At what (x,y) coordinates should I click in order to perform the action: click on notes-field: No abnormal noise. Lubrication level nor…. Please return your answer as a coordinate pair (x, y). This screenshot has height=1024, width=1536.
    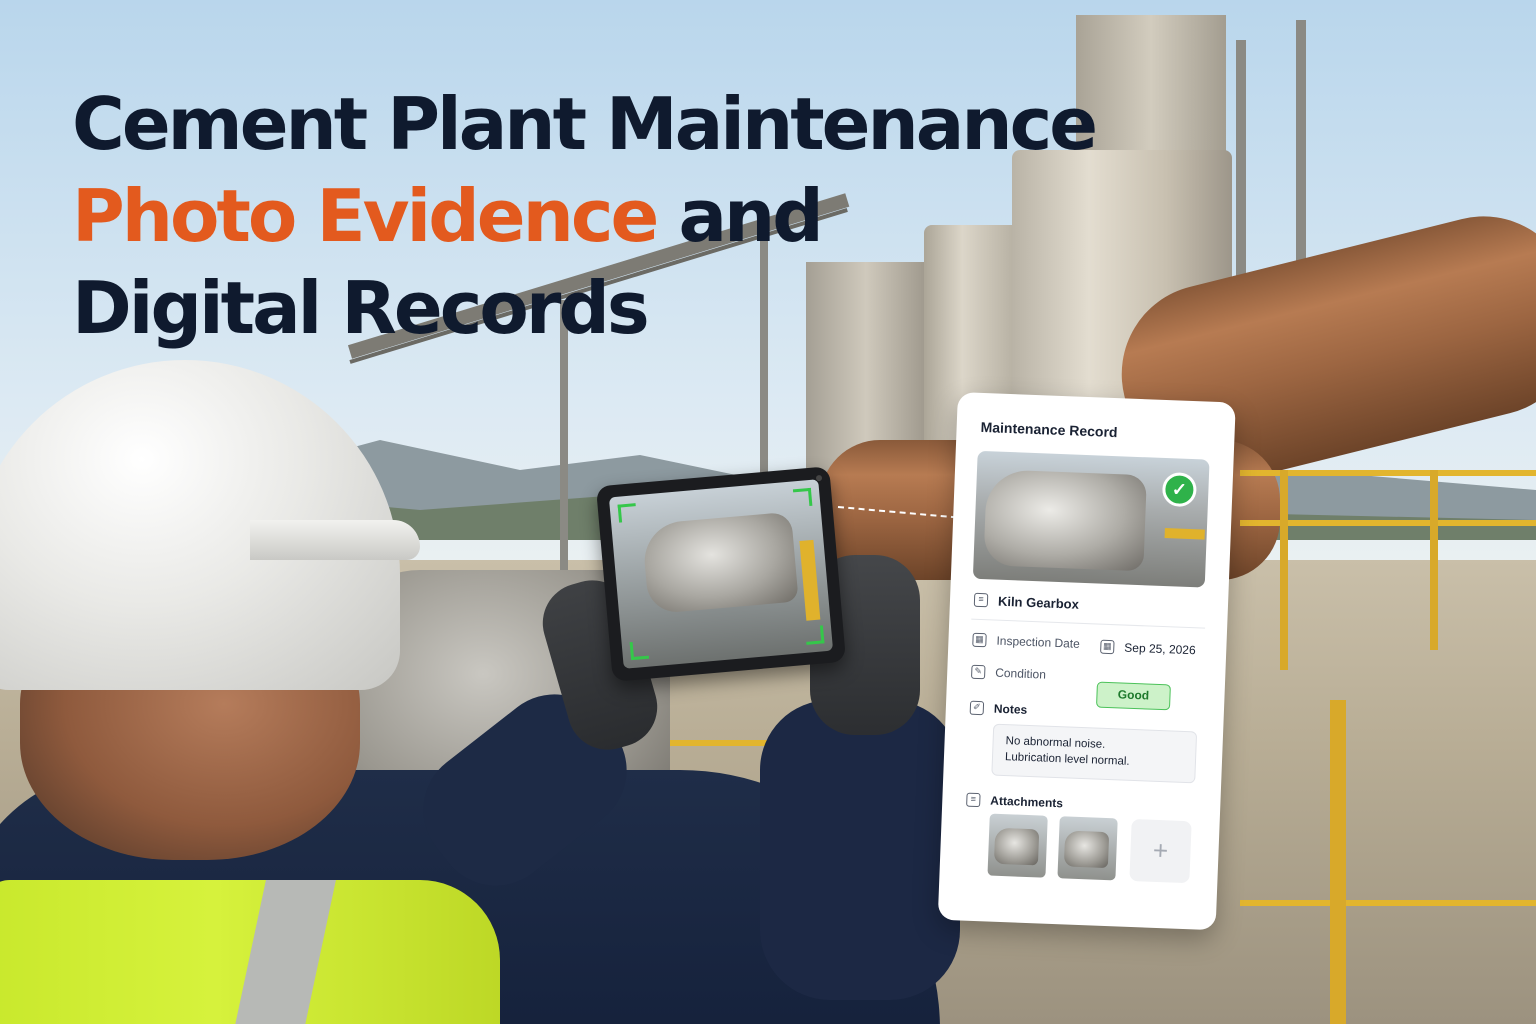
    Looking at the image, I should click on (1094, 753).